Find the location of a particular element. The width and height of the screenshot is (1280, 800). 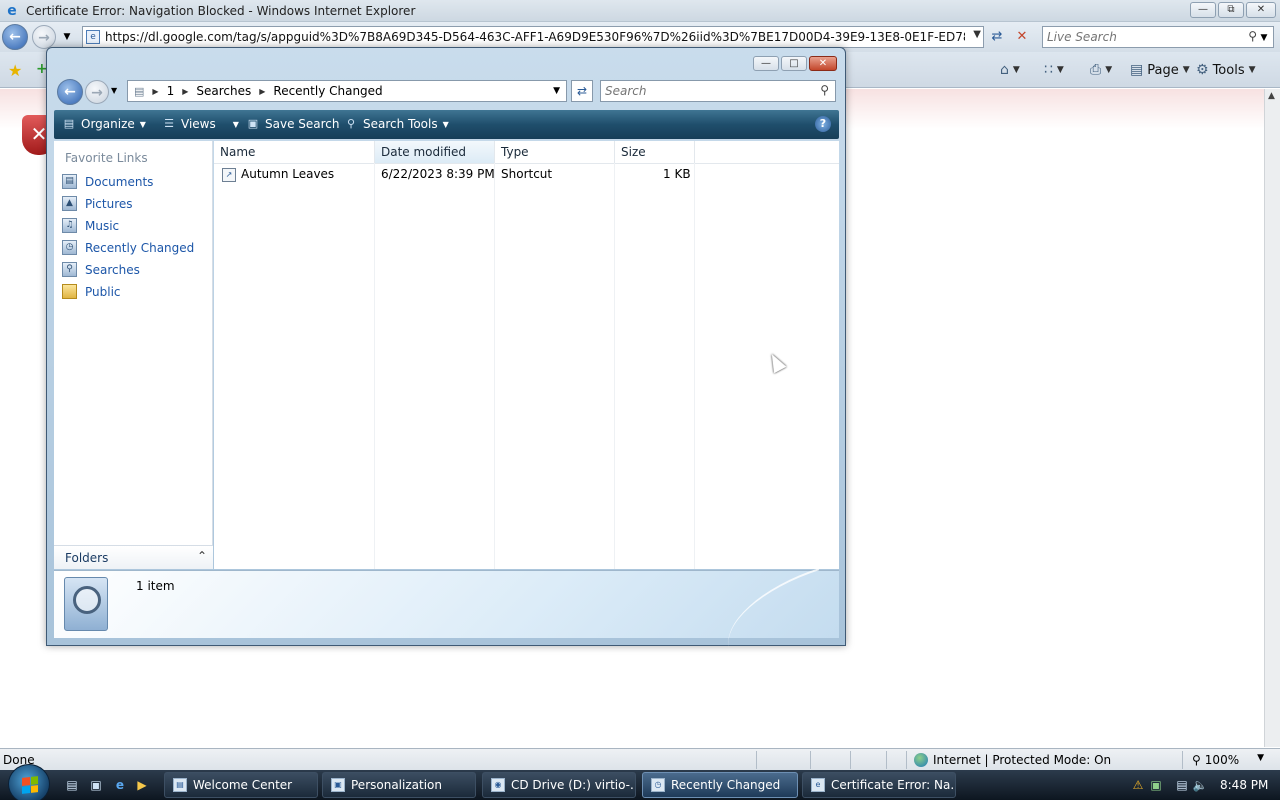

shortcut-icon: ↗ is located at coordinates (229, 175).